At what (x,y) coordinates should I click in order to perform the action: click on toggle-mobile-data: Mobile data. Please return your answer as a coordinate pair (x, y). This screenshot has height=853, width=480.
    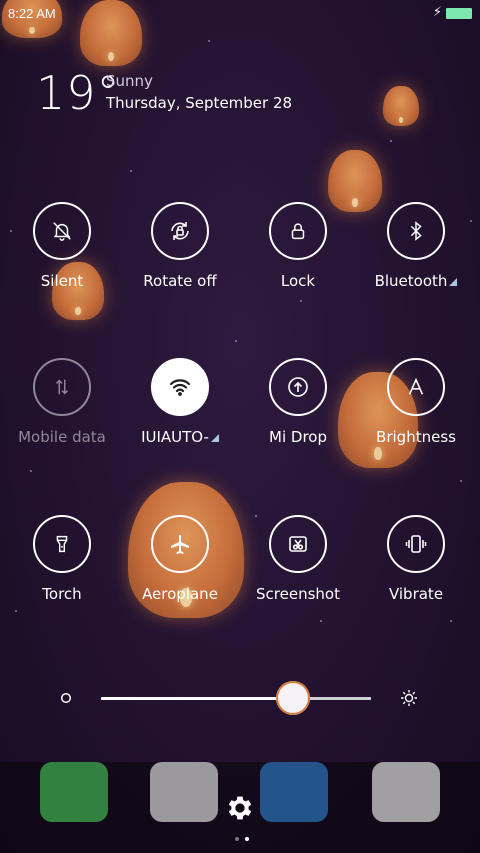
    Looking at the image, I should click on (62, 402).